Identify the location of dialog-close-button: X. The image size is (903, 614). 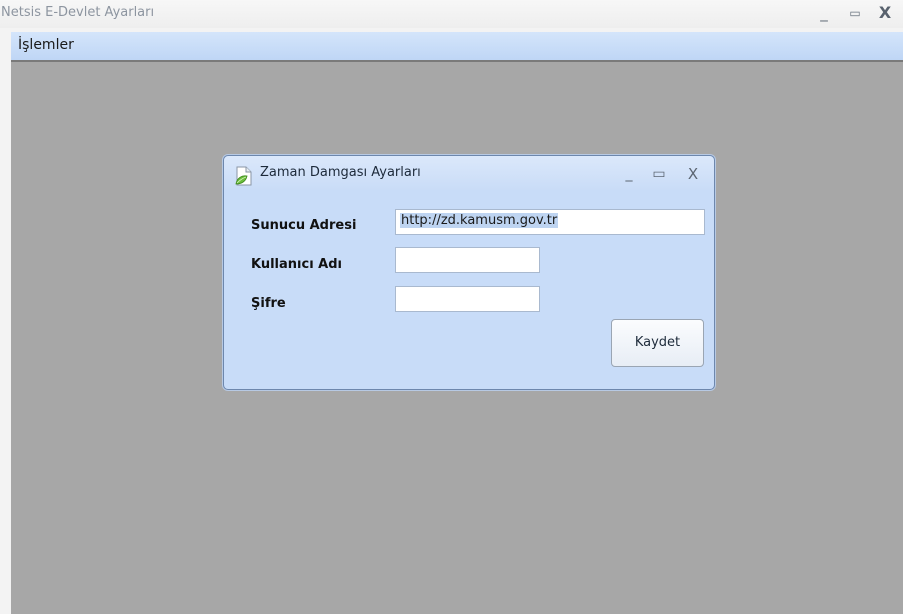
(693, 174).